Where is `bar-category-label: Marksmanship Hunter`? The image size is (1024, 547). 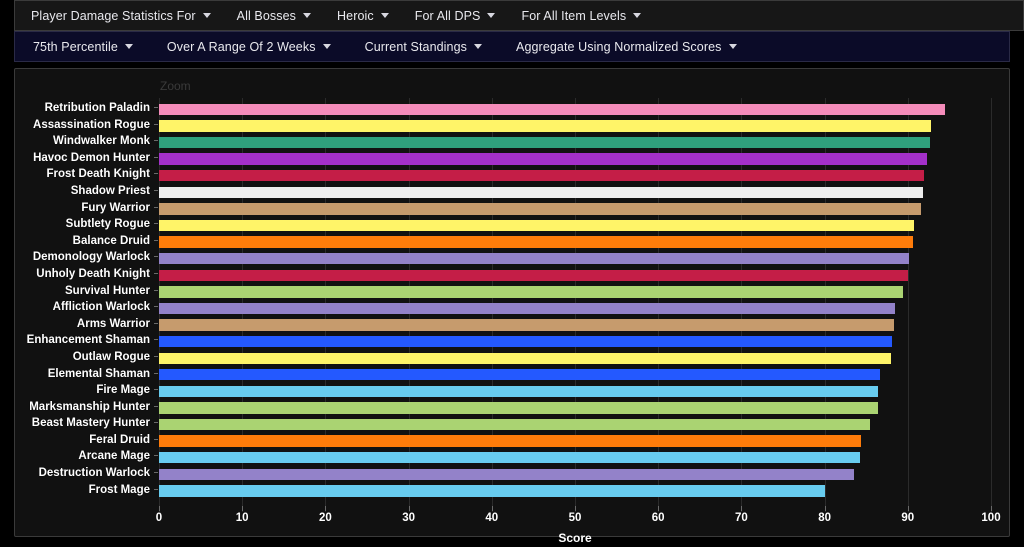 bar-category-label: Marksmanship Hunter is located at coordinates (89, 406).